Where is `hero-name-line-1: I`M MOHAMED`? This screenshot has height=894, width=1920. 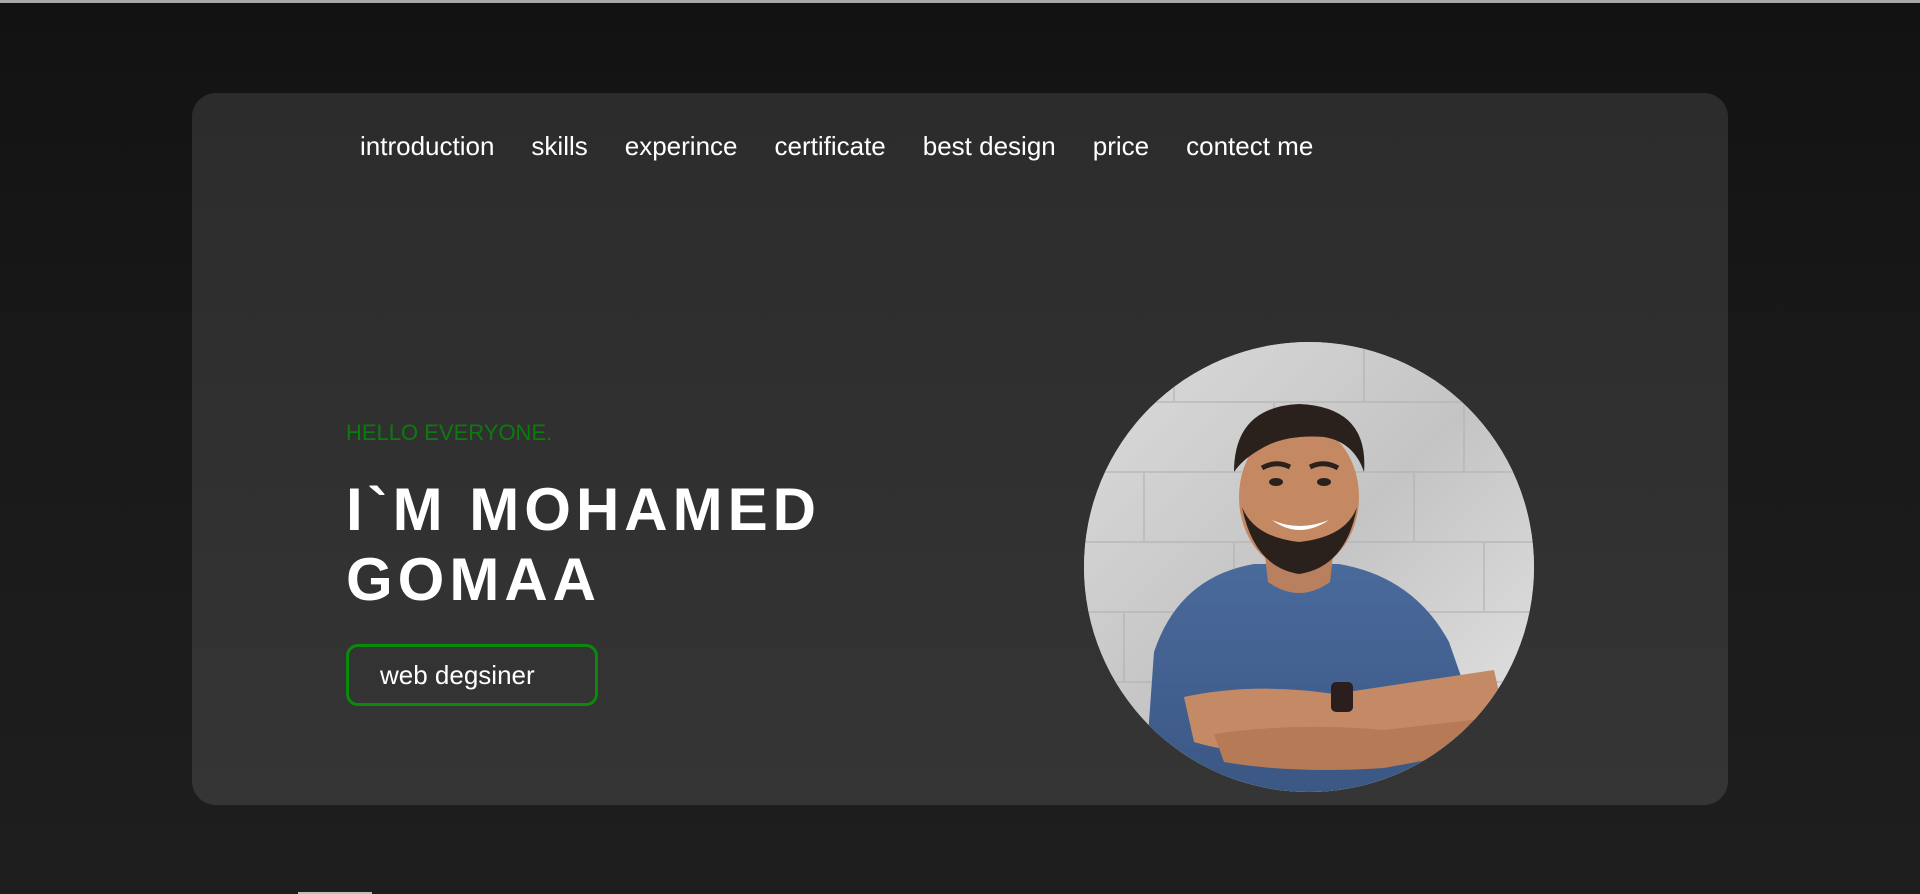 hero-name-line-1: I`M MOHAMED is located at coordinates (583, 509).